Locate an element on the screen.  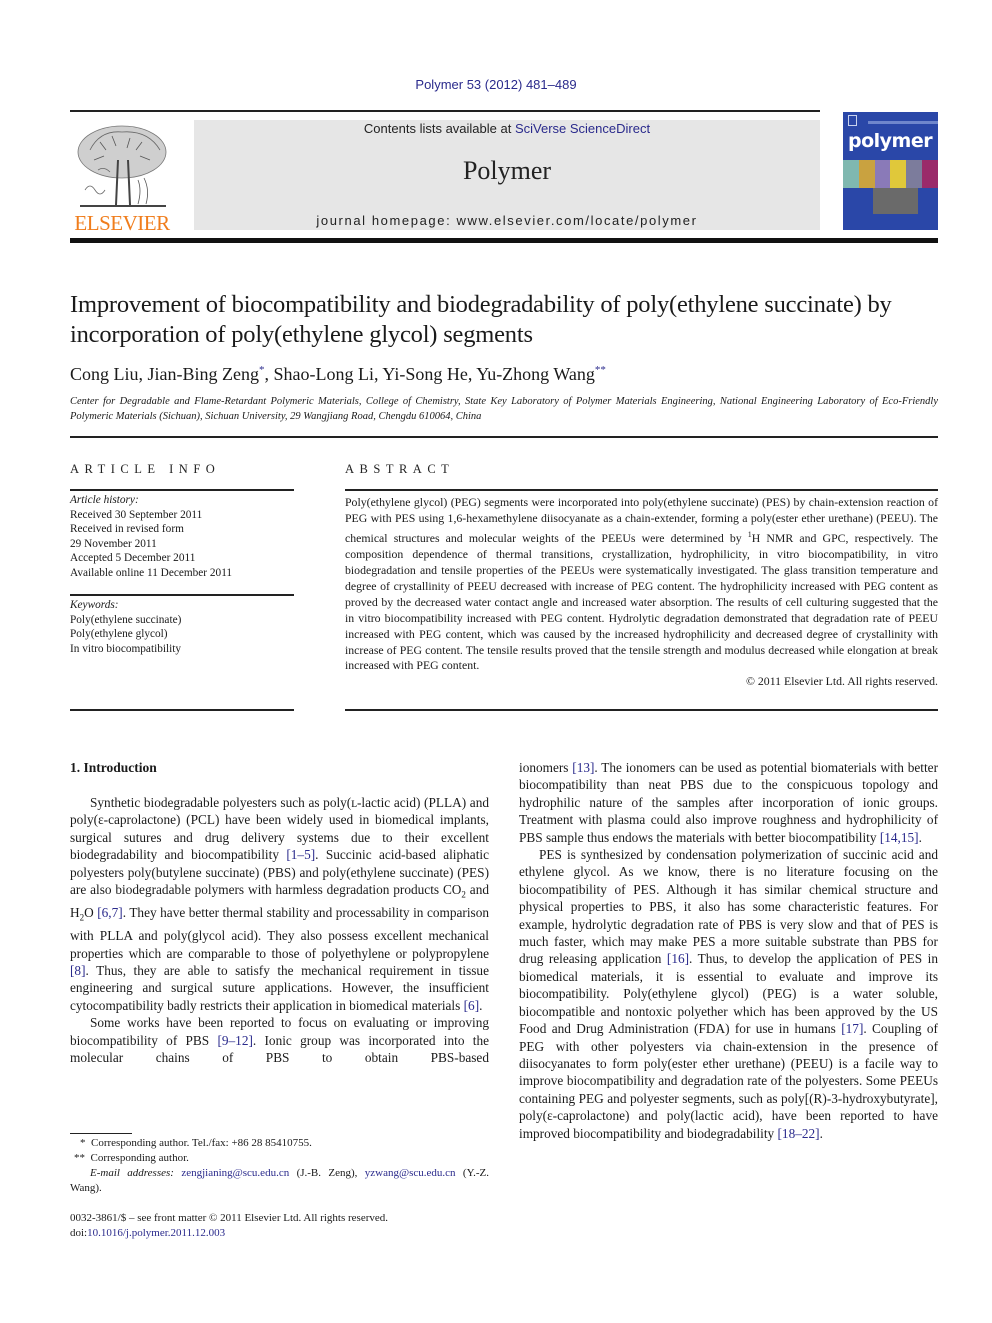
keyword: Poly(ethylene glycol) is located at coordinates (119, 634).